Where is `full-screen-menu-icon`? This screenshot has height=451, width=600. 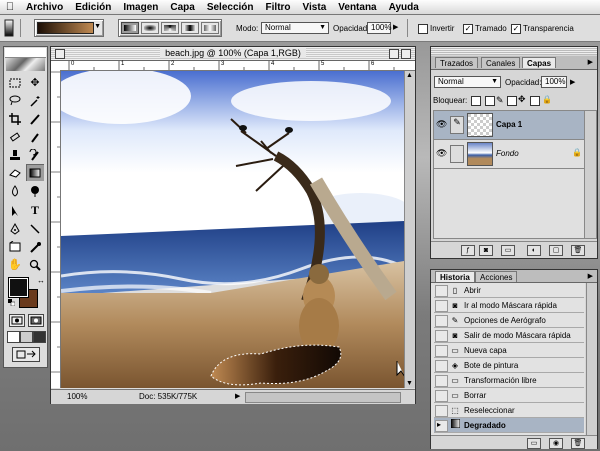
full-screen-menu-icon is located at coordinates (26, 337).